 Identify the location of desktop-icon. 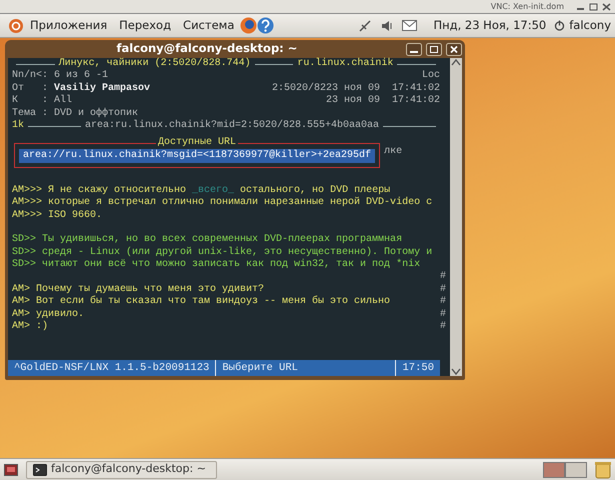
(11, 470).